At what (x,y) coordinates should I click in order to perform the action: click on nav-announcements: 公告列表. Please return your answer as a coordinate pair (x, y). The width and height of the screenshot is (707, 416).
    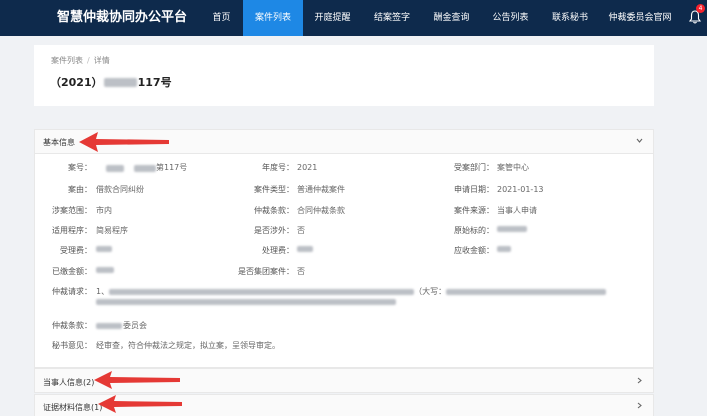
    Looking at the image, I should click on (510, 18).